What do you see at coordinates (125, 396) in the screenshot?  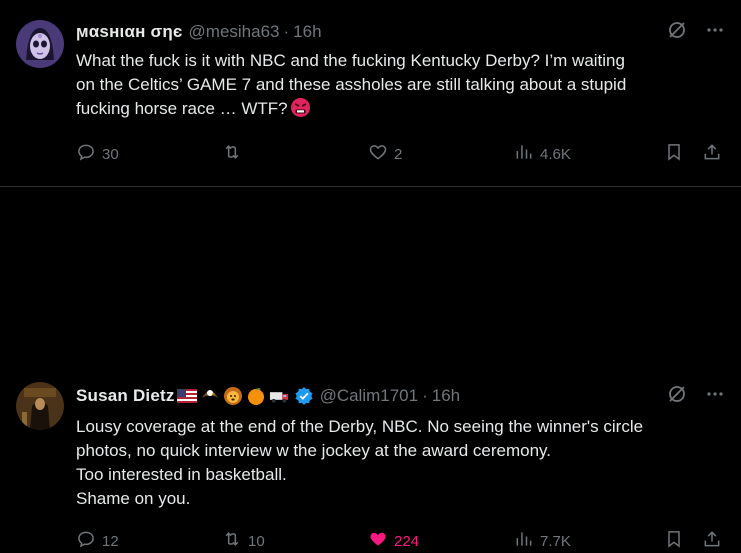 I see `author-name: Susan Dietz` at bounding box center [125, 396].